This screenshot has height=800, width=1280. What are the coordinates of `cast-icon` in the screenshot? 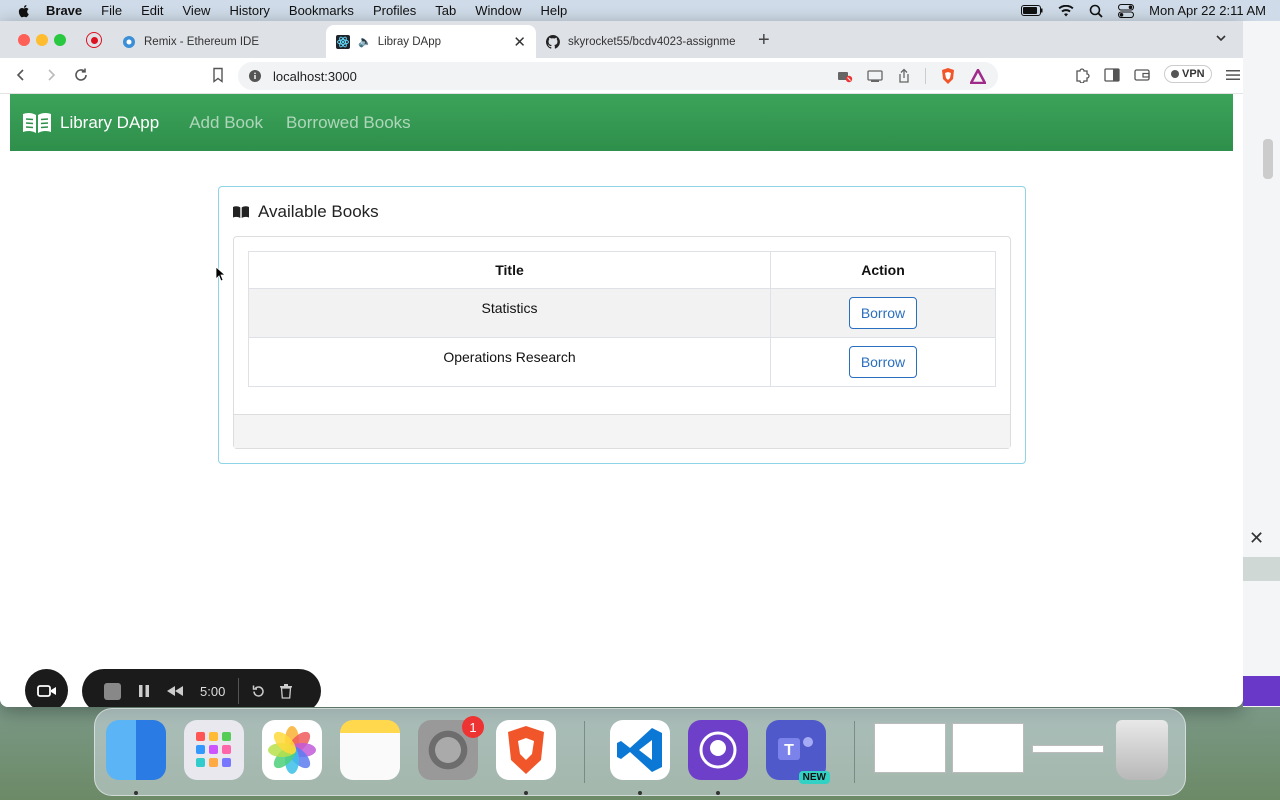 It's located at (875, 76).